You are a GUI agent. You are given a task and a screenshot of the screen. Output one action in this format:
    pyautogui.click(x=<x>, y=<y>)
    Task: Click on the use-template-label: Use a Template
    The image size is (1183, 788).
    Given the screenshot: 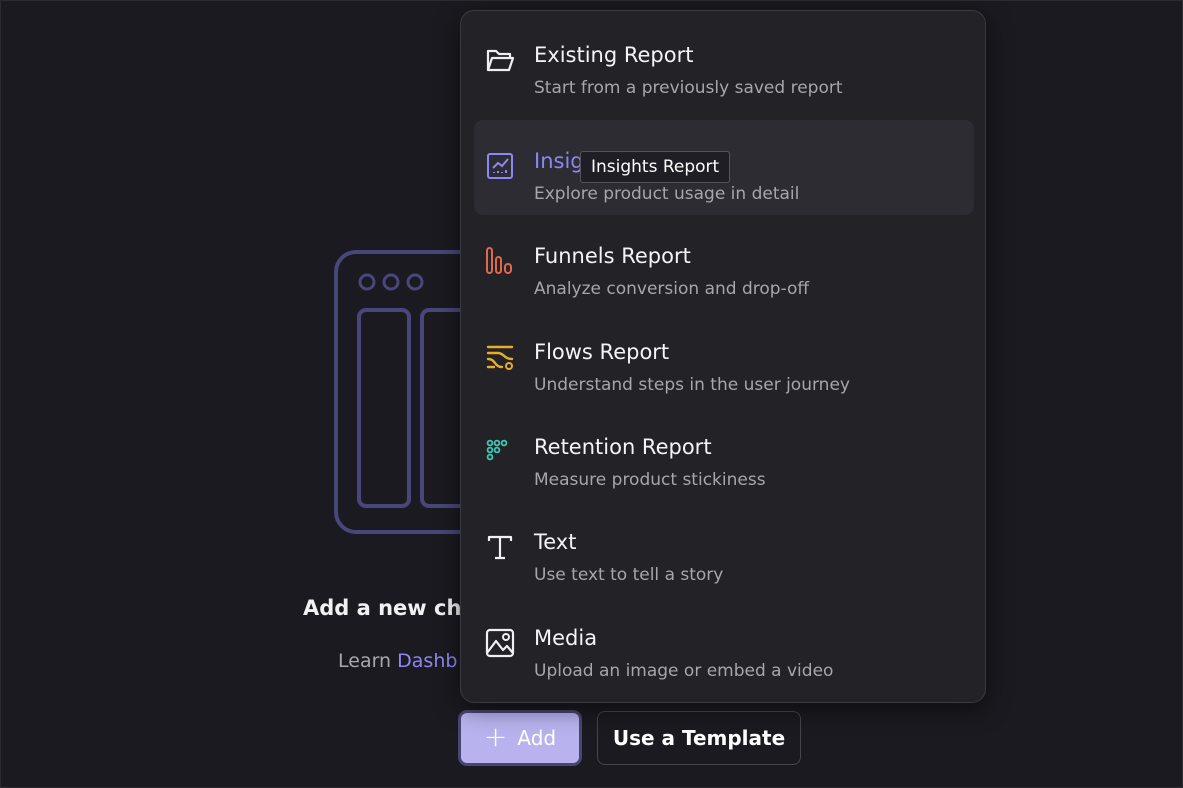 What is the action you would take?
    pyautogui.click(x=699, y=738)
    